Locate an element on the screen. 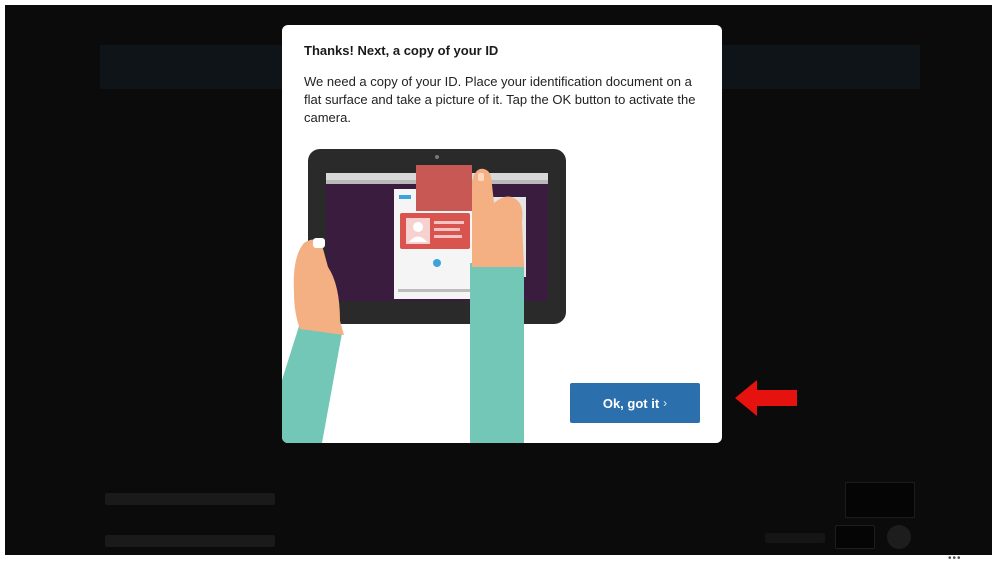 This screenshot has height=563, width=997. corner-dots-icon: ••• is located at coordinates (955, 558).